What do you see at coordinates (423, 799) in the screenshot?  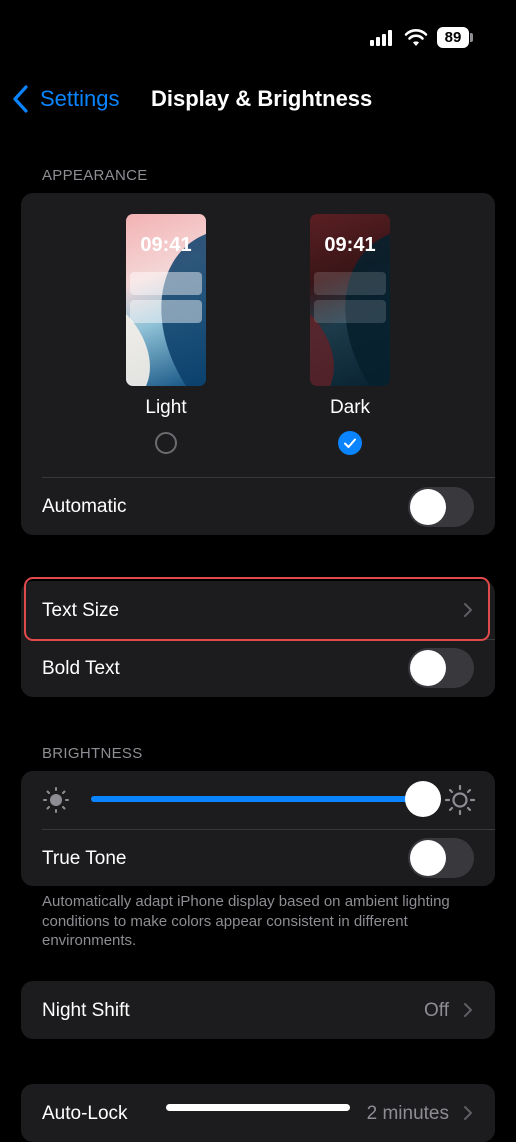 I see `brightness-slider-thumb` at bounding box center [423, 799].